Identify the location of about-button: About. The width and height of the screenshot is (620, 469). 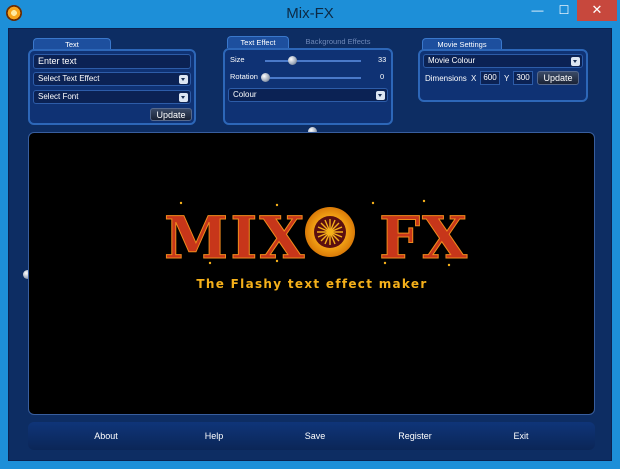
(106, 436).